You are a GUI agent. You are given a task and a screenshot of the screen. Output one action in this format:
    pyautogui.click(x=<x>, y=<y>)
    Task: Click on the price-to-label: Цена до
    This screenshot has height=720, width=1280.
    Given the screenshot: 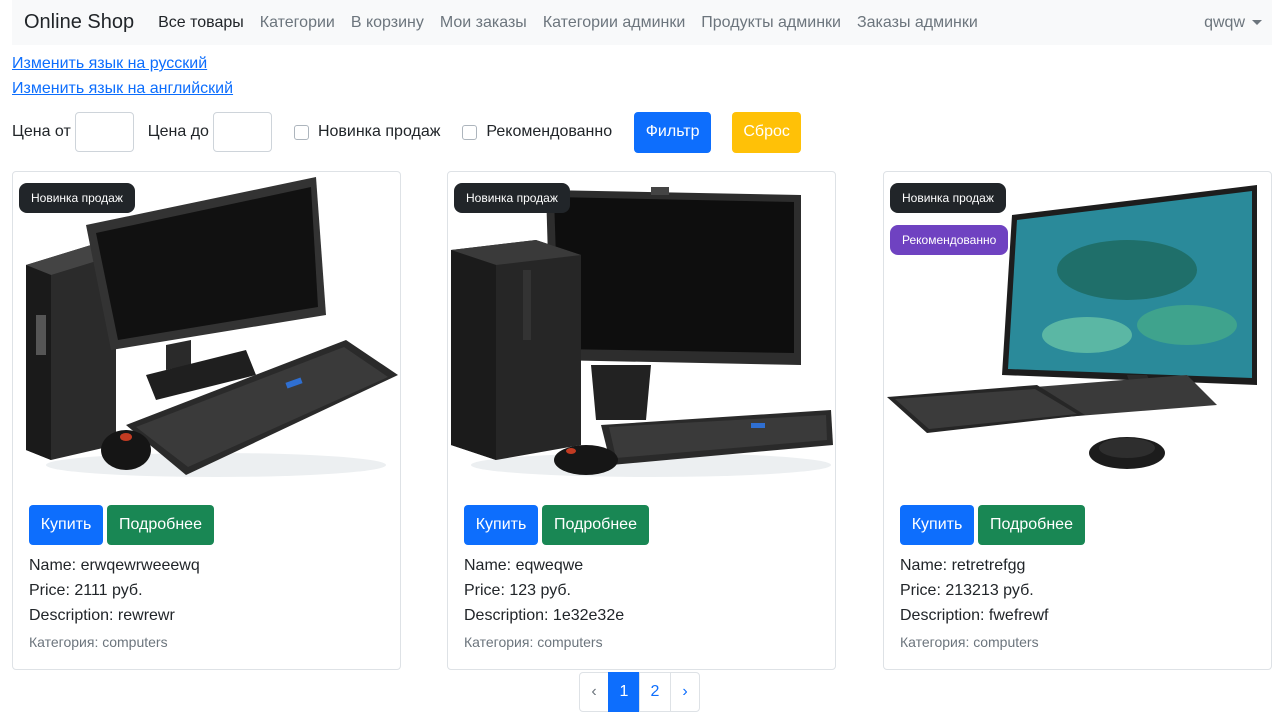 What is the action you would take?
    pyautogui.click(x=178, y=131)
    